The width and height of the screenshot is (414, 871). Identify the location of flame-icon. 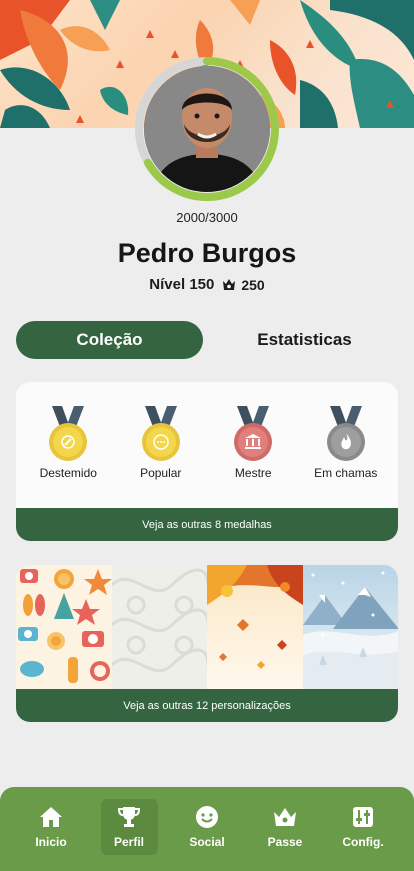
(345, 433).